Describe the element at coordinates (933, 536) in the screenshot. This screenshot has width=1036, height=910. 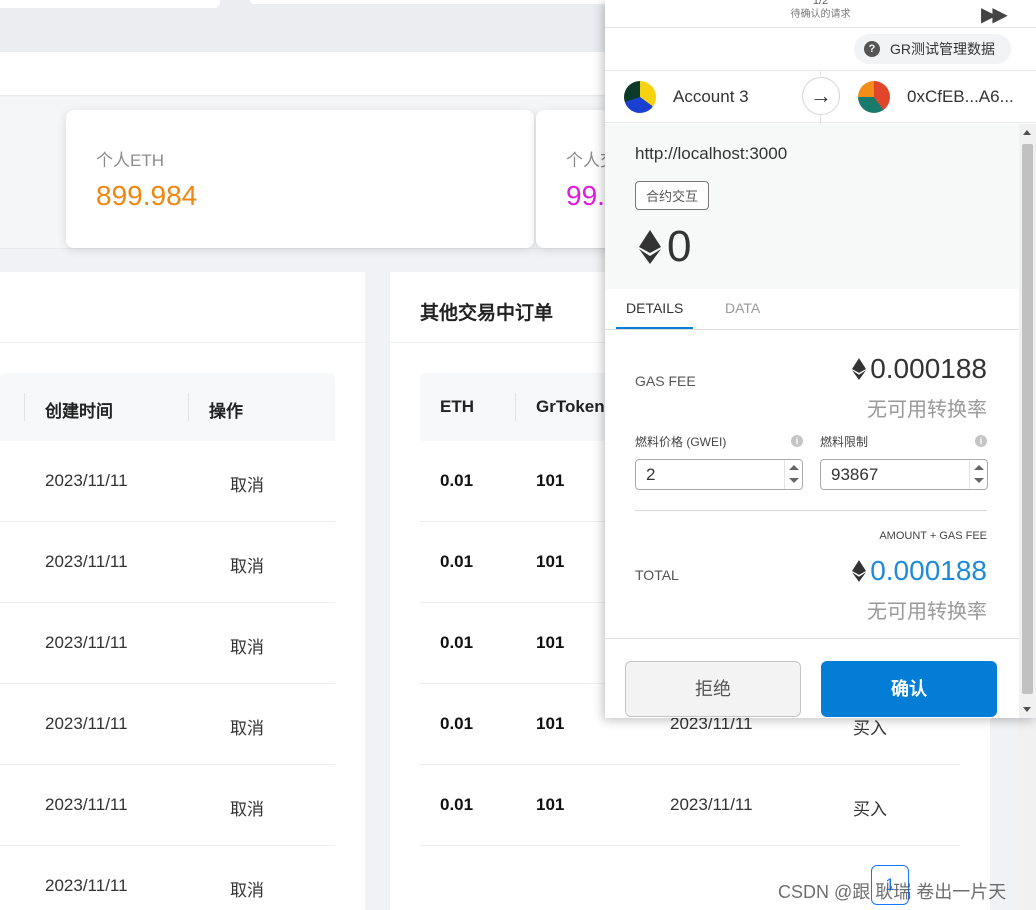
I see `amount-plus-gas-caption: AMOUNT + GAS FEE` at that location.